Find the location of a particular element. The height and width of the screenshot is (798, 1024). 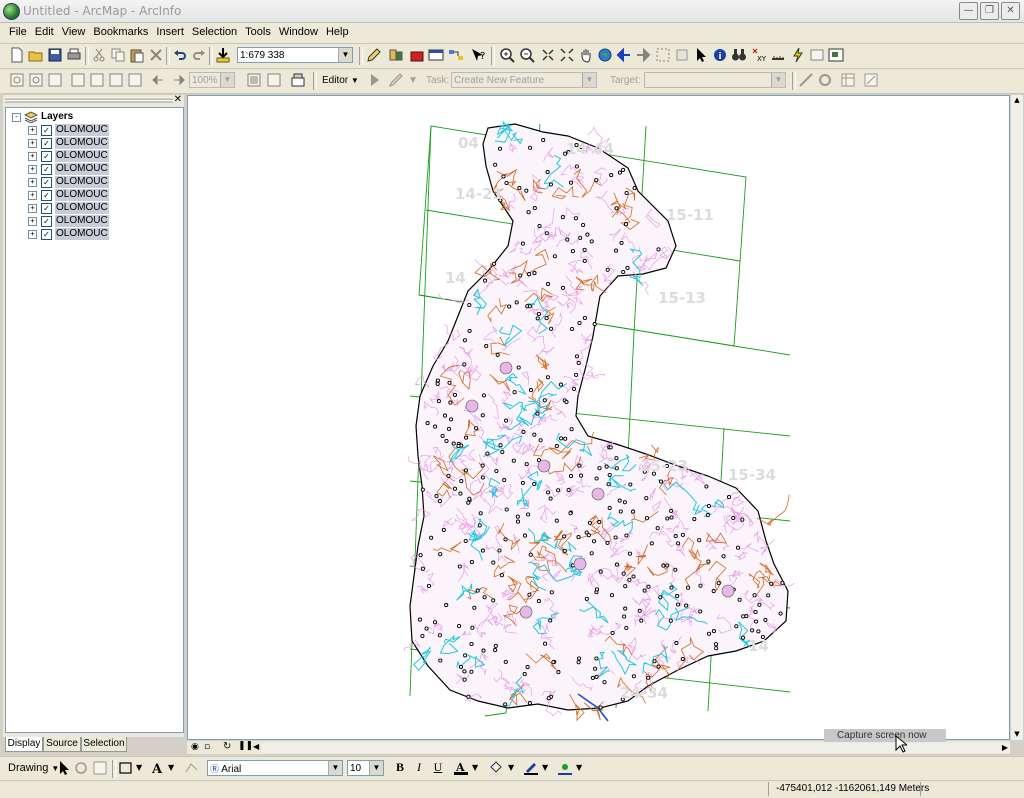

zoom-in-icon is located at coordinates (507, 55).